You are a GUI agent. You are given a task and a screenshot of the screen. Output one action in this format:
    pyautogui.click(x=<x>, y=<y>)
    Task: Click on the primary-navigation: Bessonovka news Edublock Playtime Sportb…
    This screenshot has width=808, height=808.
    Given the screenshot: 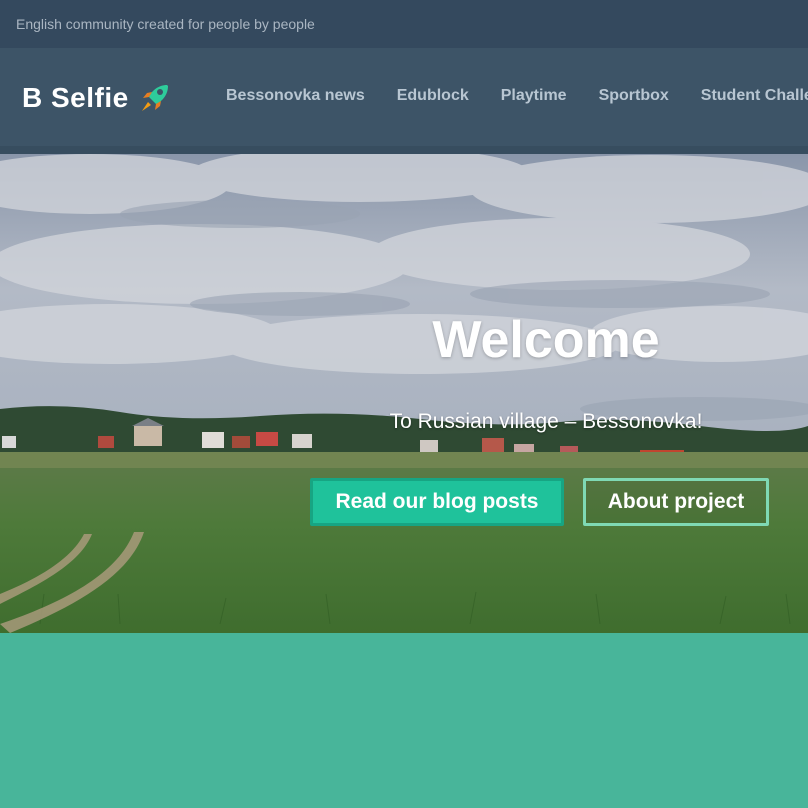 What is the action you would take?
    pyautogui.click(x=509, y=96)
    